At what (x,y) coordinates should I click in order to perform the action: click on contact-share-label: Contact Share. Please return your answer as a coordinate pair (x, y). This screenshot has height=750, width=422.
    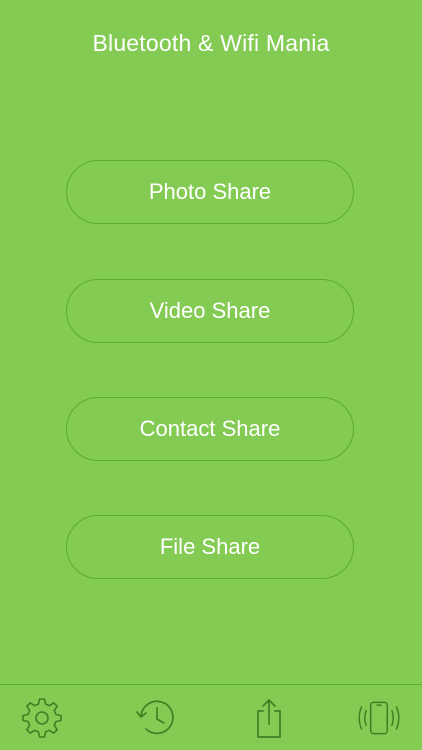
    Looking at the image, I should click on (210, 428).